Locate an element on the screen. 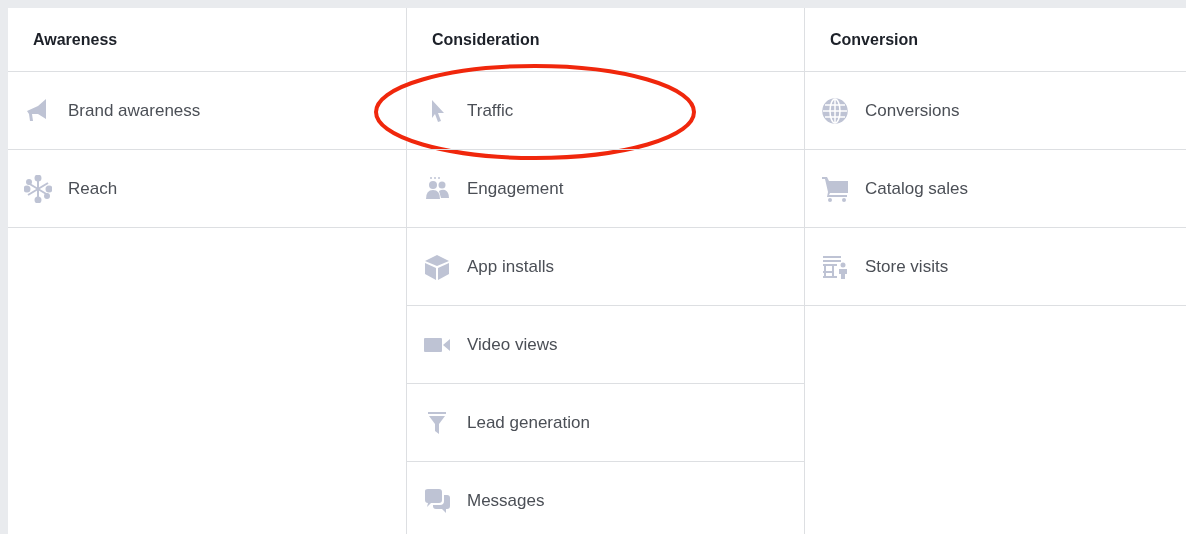  objective-option: Video views is located at coordinates (605, 345).